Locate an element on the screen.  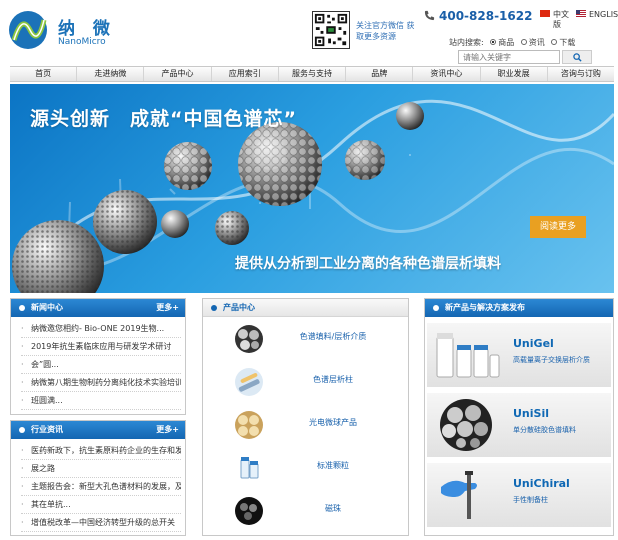
search-option-news: 资讯 is located at coordinates (532, 42).